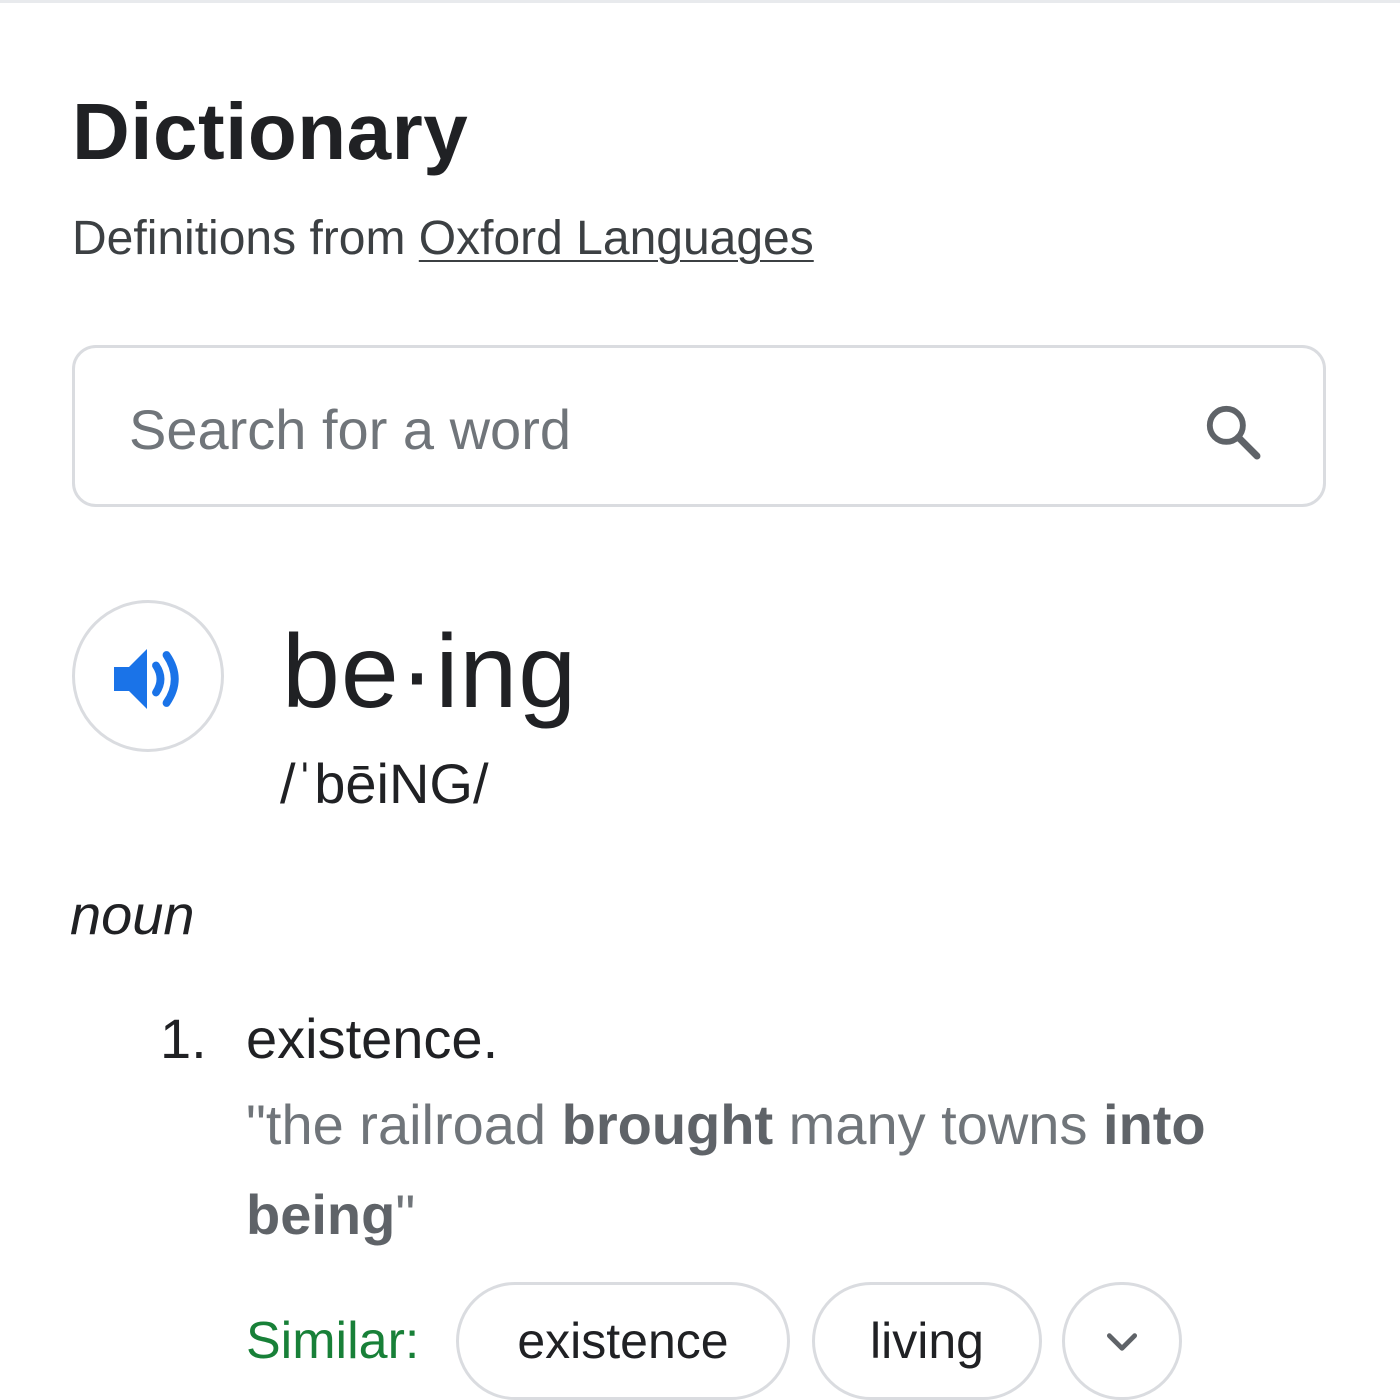  Describe the element at coordinates (1154, 1124) in the screenshot. I see `example-emphasis: into` at that location.